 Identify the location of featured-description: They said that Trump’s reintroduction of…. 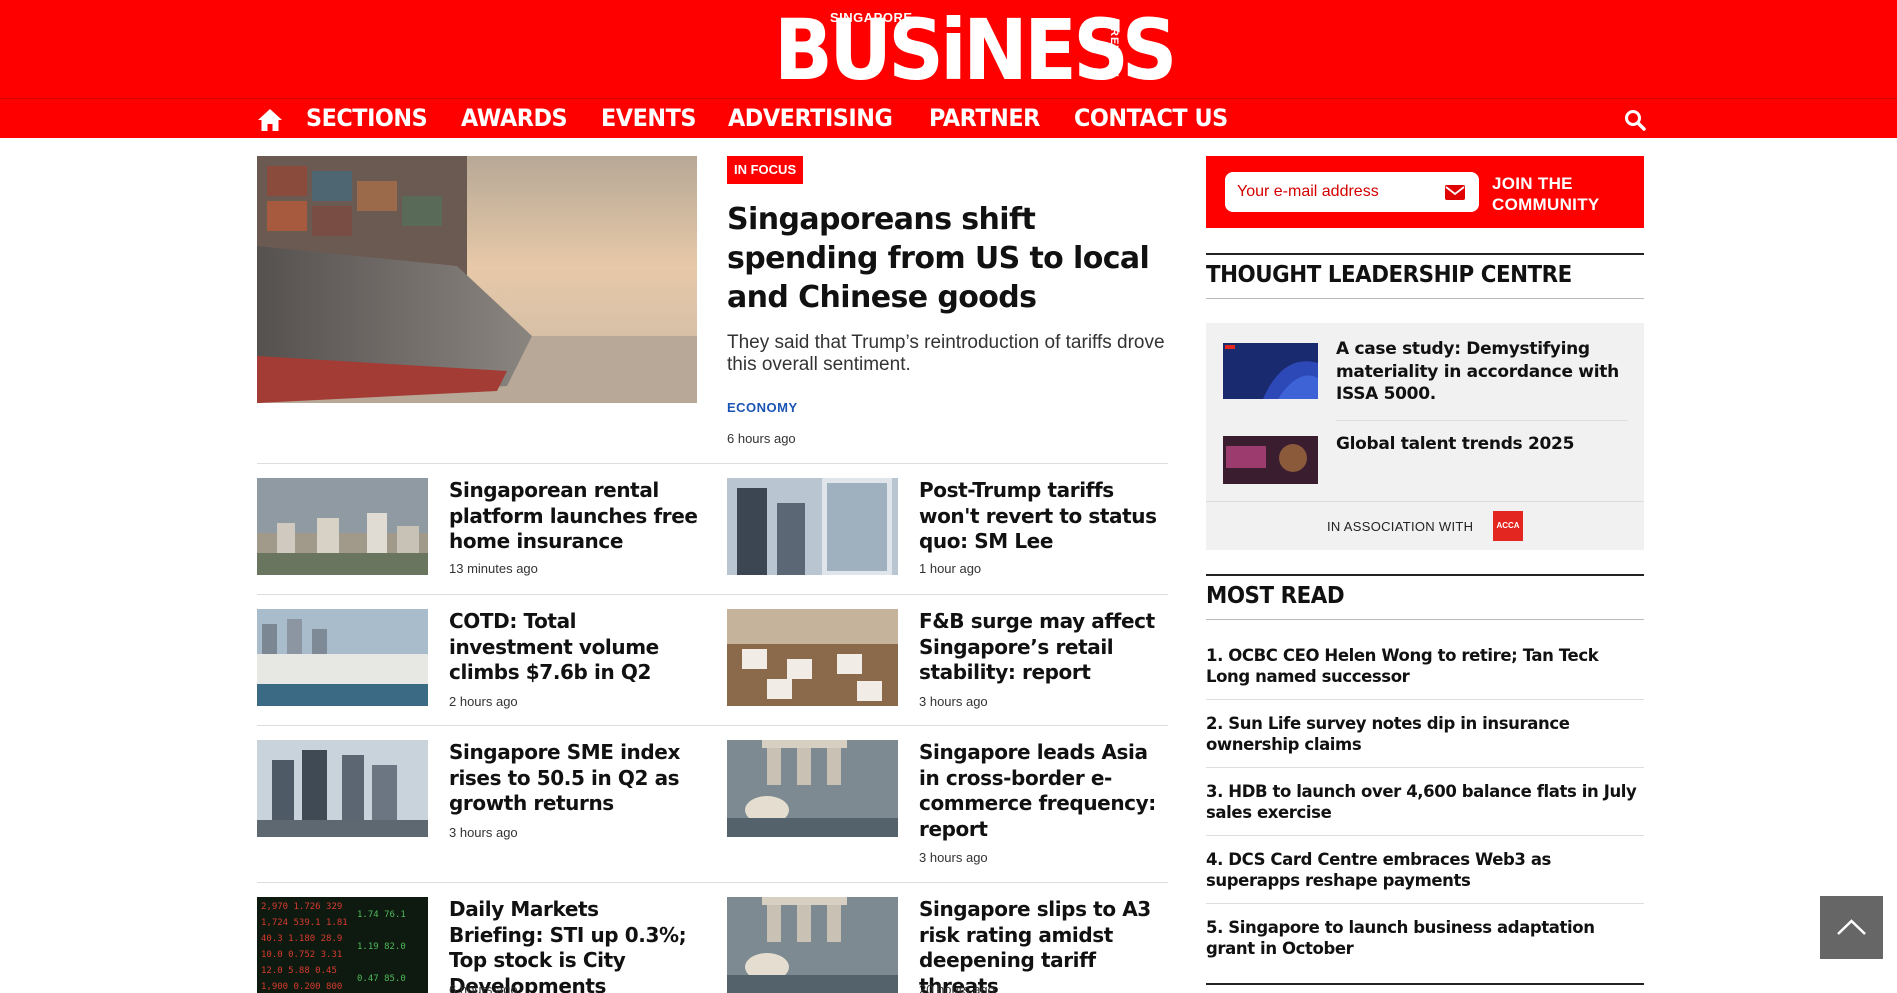
(946, 353).